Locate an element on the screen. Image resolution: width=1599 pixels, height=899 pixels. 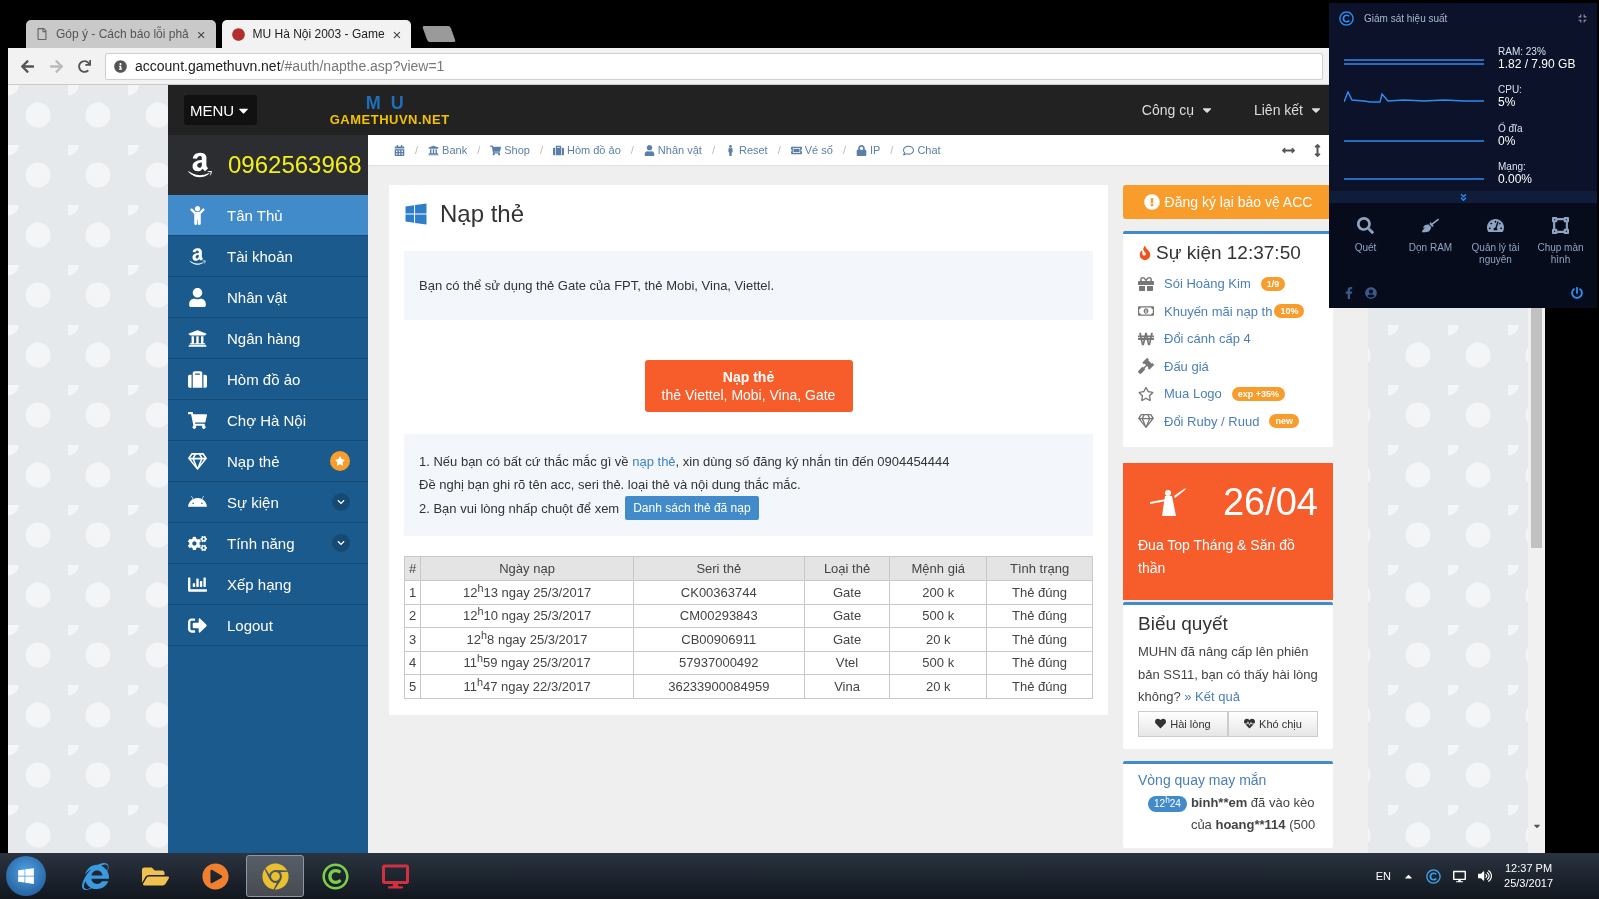
vote-button: Khó chịu is located at coordinates (1273, 723).